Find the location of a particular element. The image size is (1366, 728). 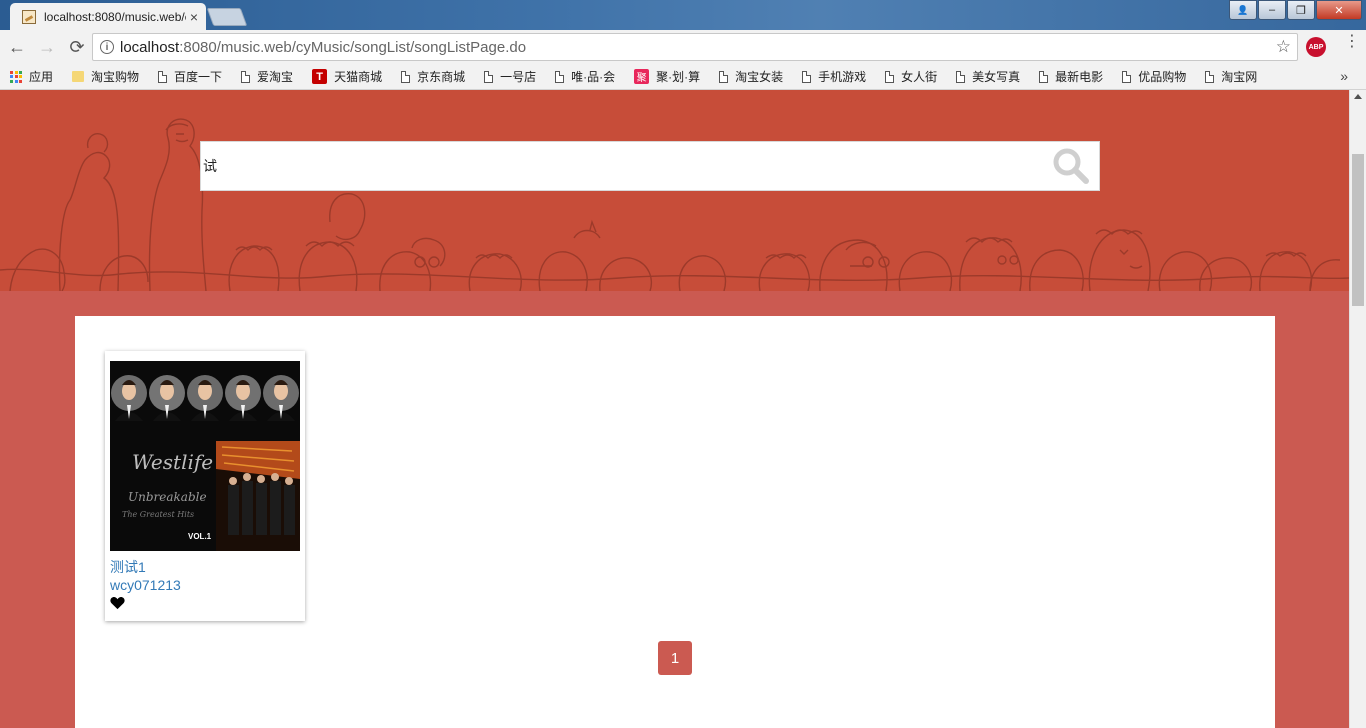

bookmark-item: 女人街 is located at coordinates (911, 76).